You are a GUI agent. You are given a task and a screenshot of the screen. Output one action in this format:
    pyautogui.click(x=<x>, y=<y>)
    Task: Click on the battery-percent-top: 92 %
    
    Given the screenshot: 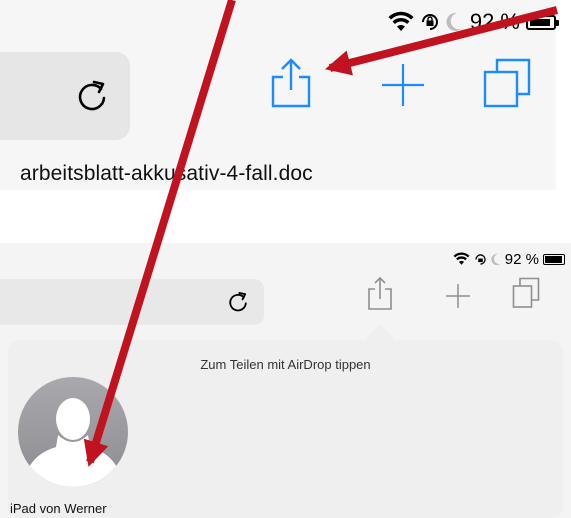 What is the action you would take?
    pyautogui.click(x=494, y=21)
    